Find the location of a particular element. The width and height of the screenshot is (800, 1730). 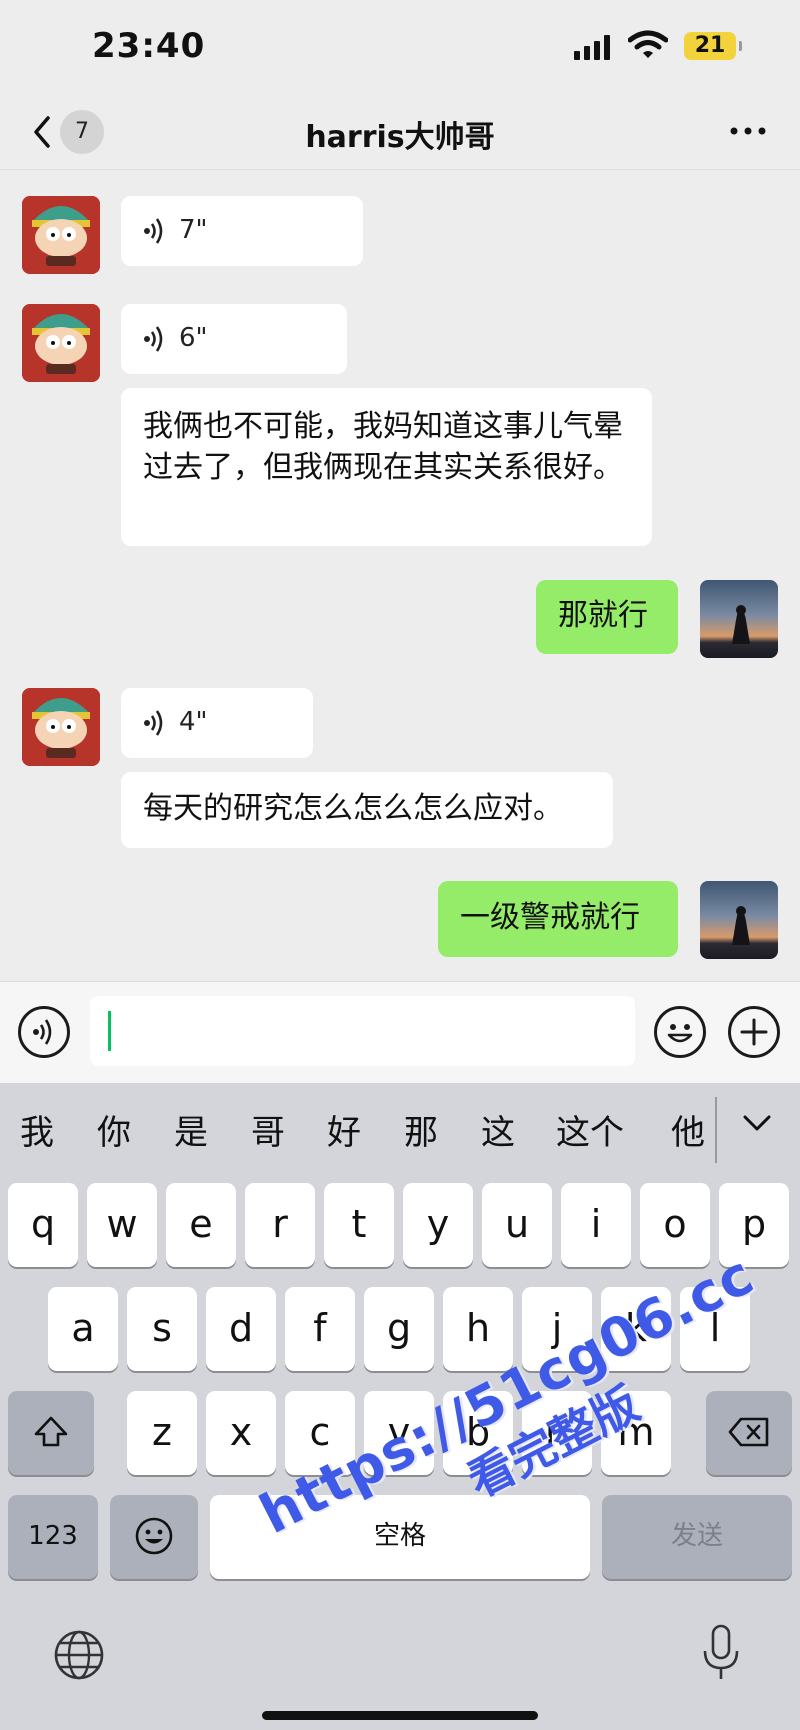

incoming-voice-message: 7" is located at coordinates (242, 231).